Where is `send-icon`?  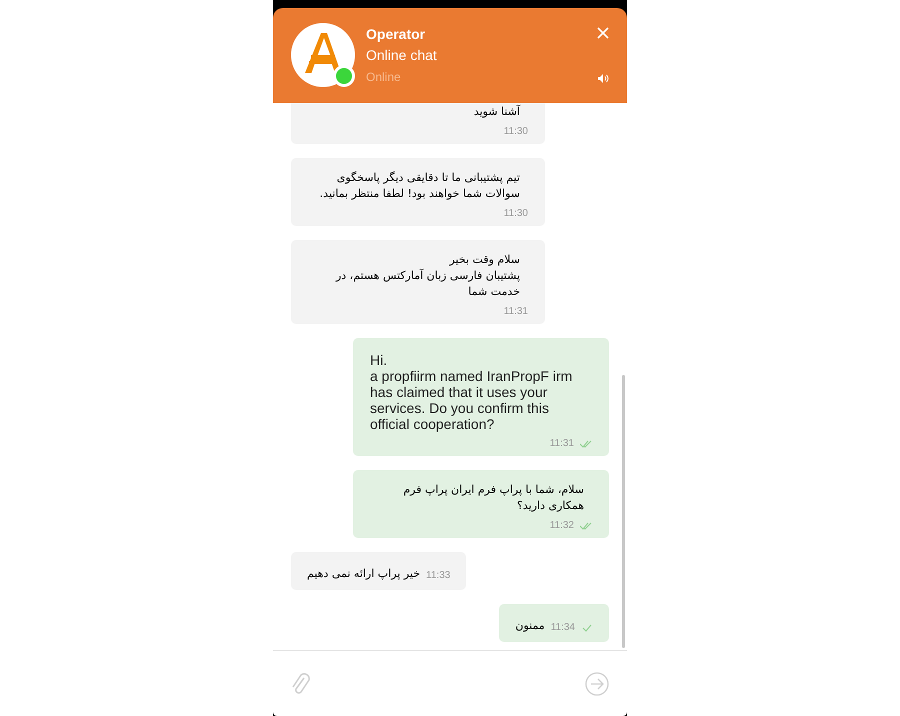
send-icon is located at coordinates (597, 684).